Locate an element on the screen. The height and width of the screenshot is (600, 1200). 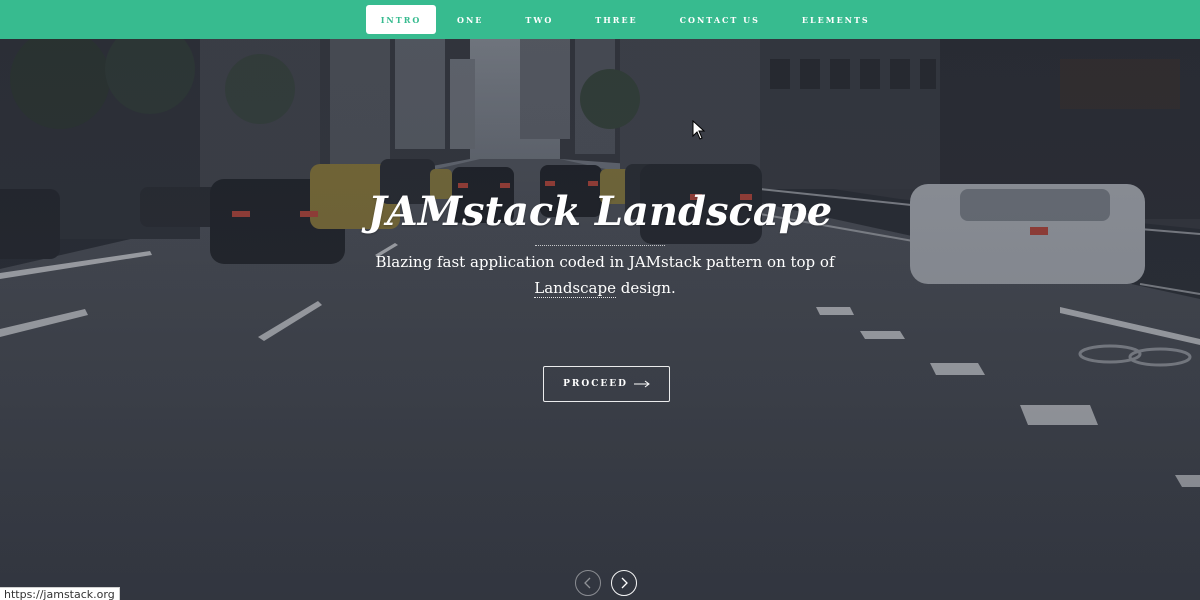
mouse-cursor-icon is located at coordinates (699, 131).